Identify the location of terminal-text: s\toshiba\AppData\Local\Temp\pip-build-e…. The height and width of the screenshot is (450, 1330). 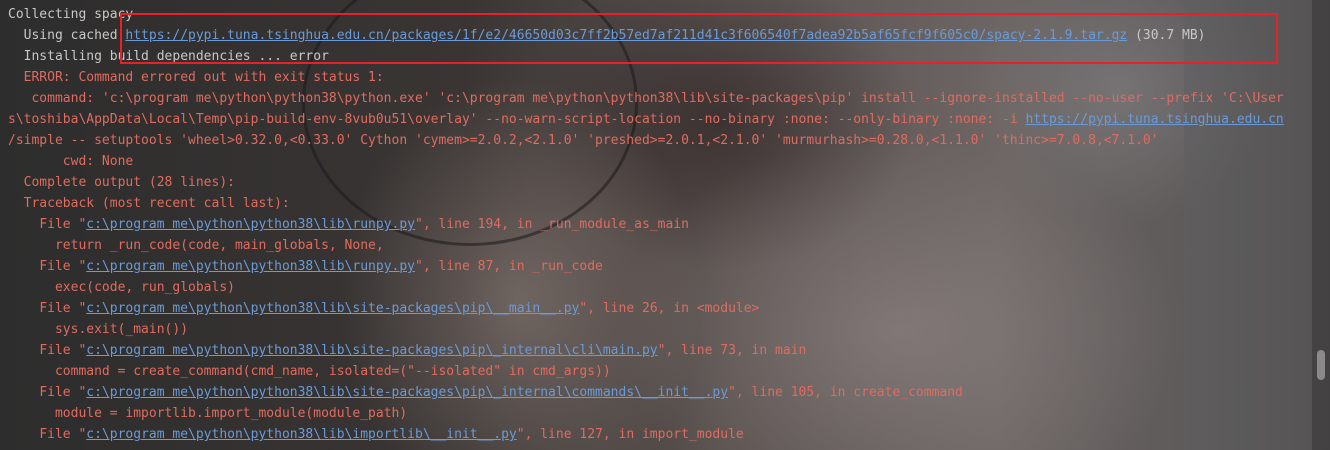
(517, 119).